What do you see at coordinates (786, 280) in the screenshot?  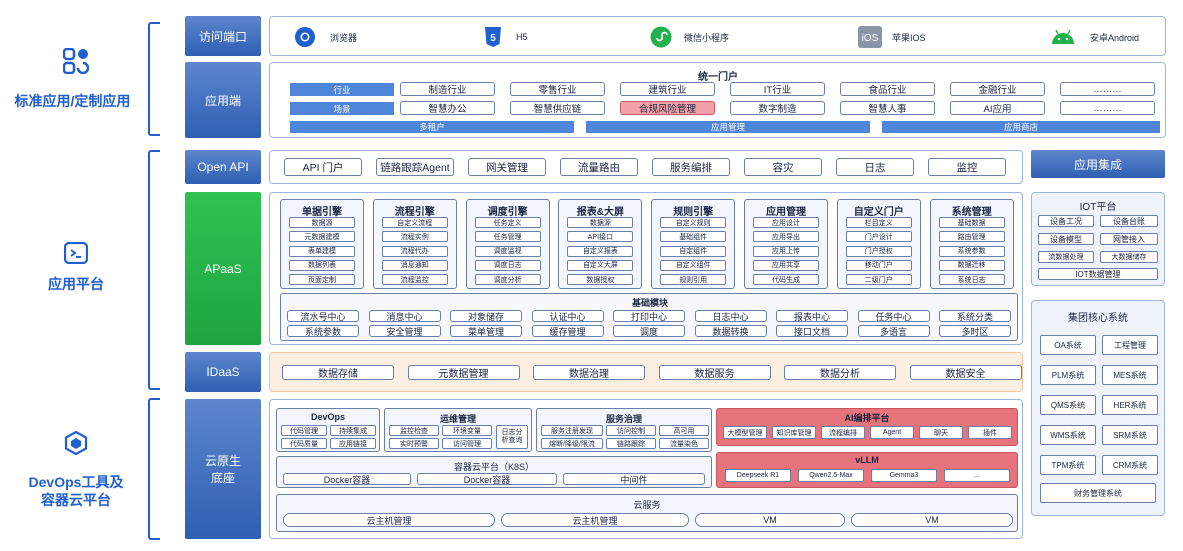 I see `engine-item: 代码生成` at bounding box center [786, 280].